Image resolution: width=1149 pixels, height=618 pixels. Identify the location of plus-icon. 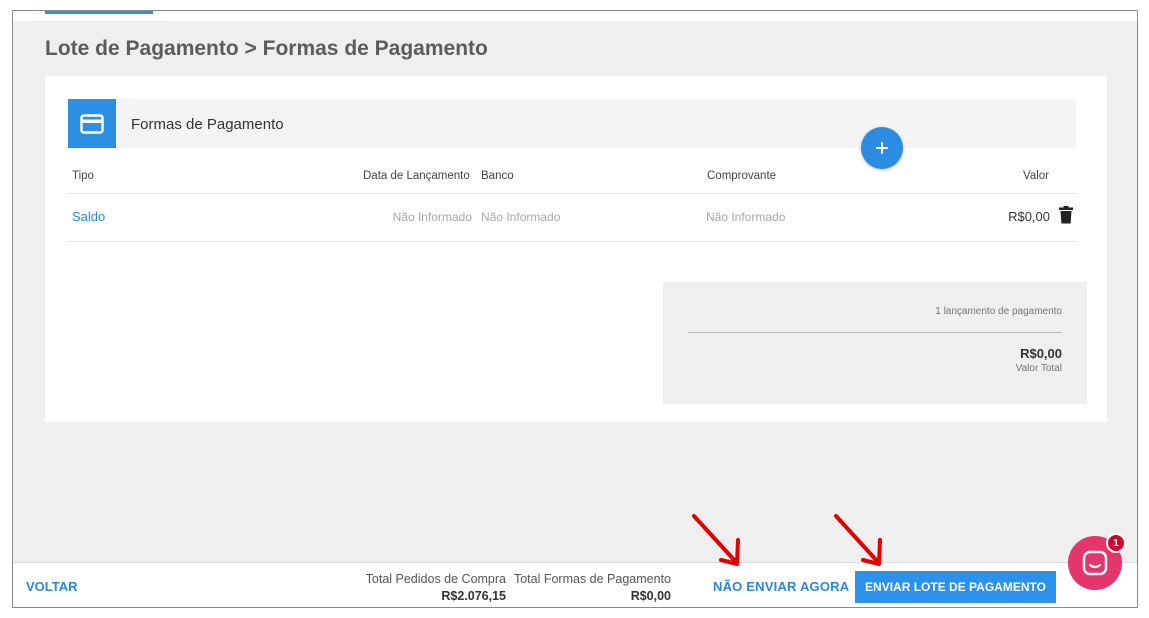
(882, 148).